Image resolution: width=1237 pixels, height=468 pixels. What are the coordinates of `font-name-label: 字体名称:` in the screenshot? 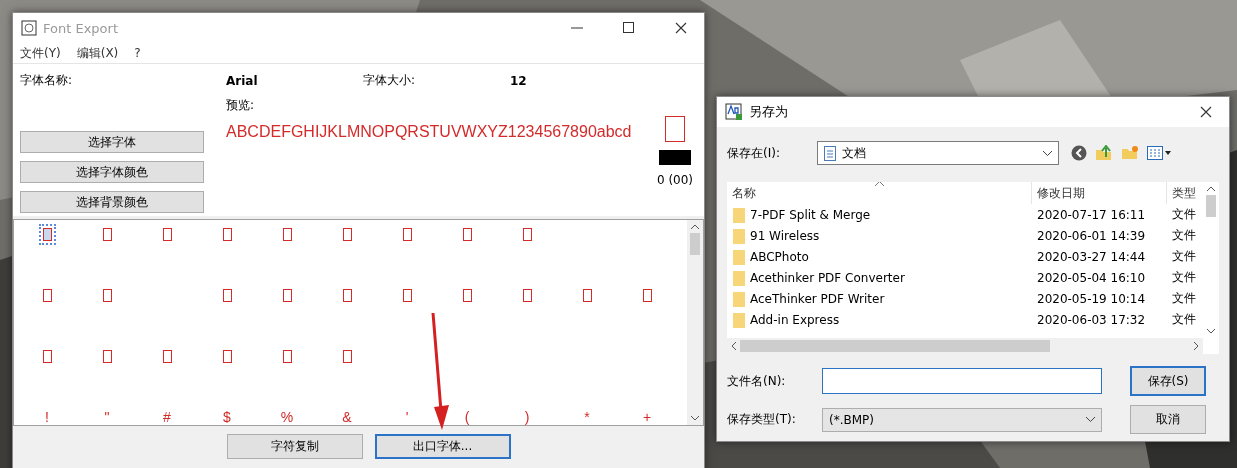 It's located at (47, 80).